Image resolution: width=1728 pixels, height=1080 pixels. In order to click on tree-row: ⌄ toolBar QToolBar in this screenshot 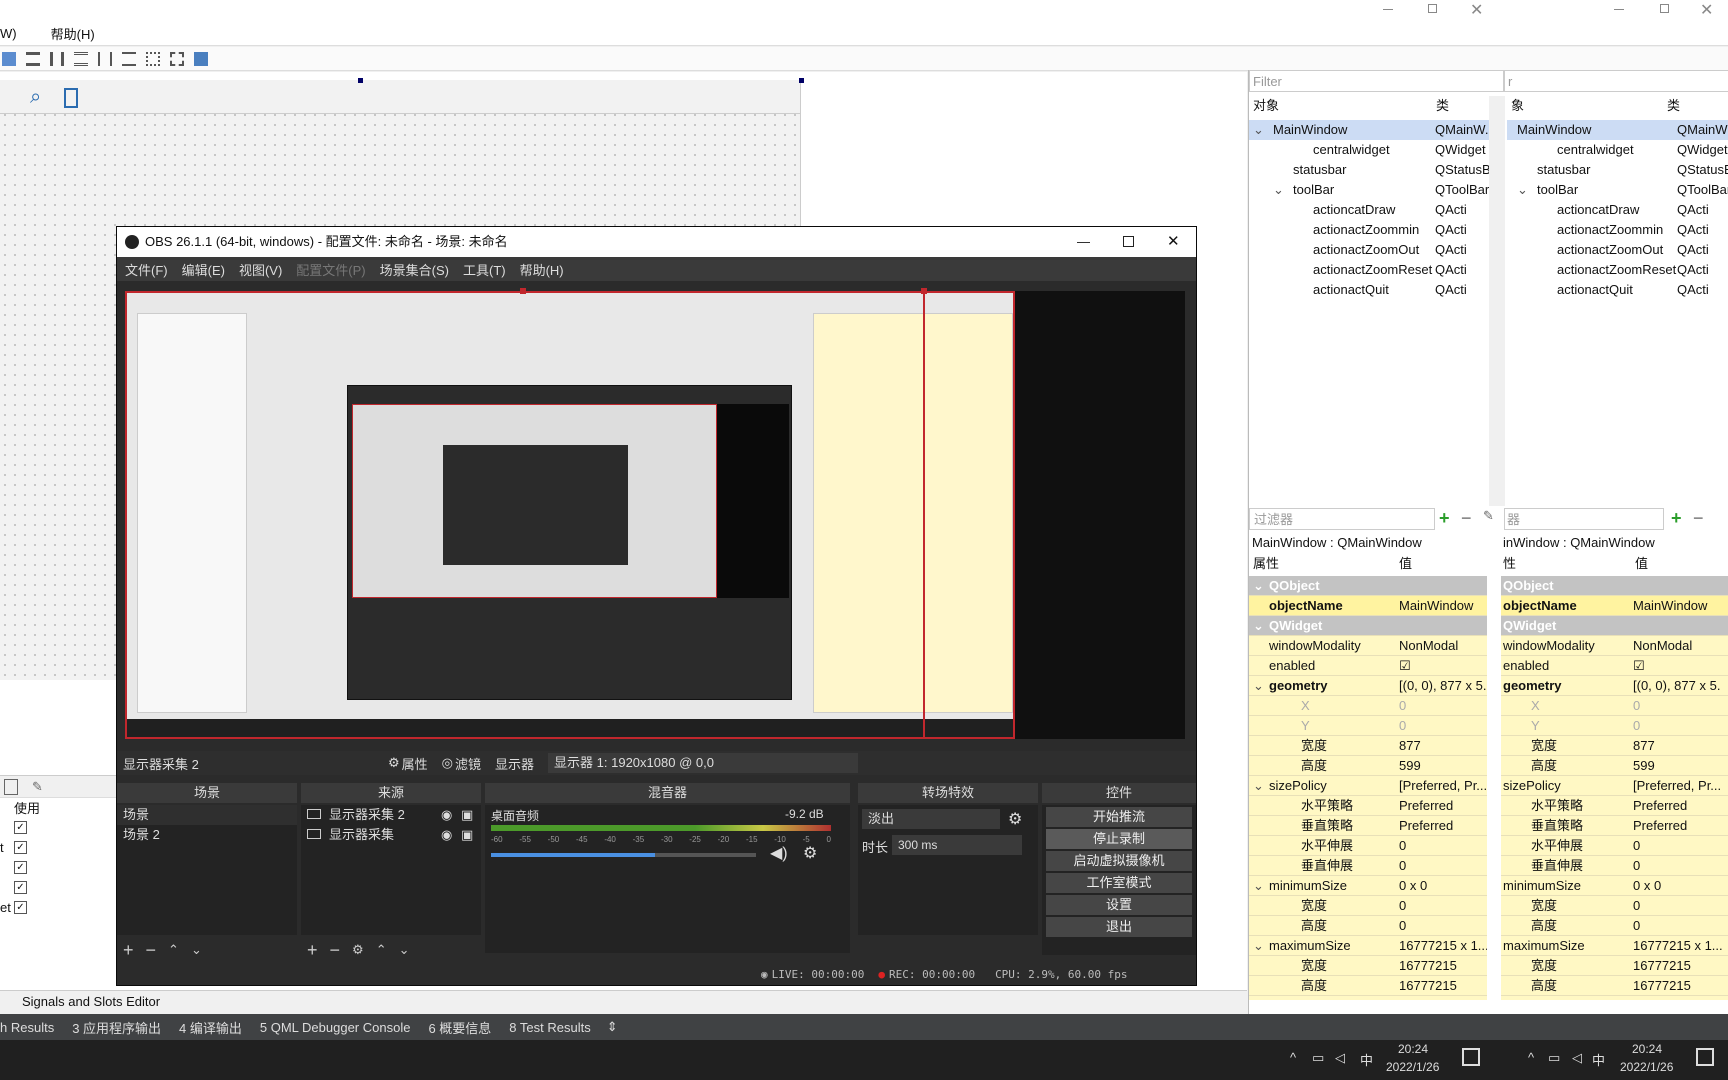, I will do `click(1617, 190)`.